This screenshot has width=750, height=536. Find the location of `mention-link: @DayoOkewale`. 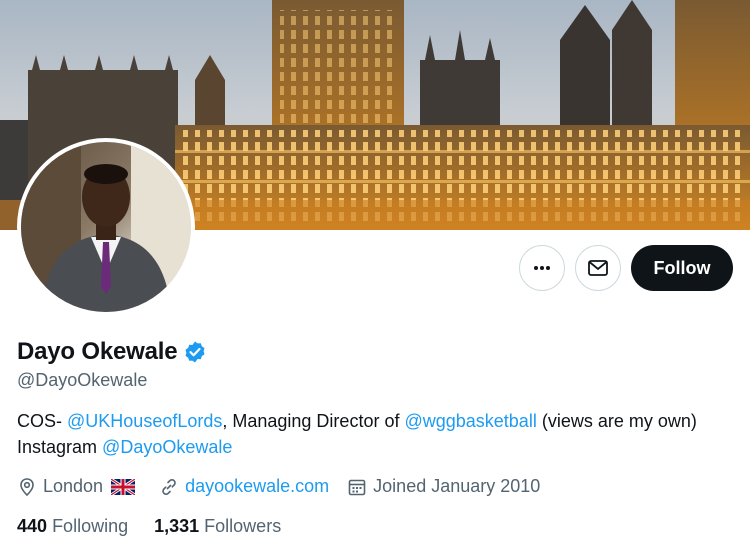

mention-link: @DayoOkewale is located at coordinates (167, 447).